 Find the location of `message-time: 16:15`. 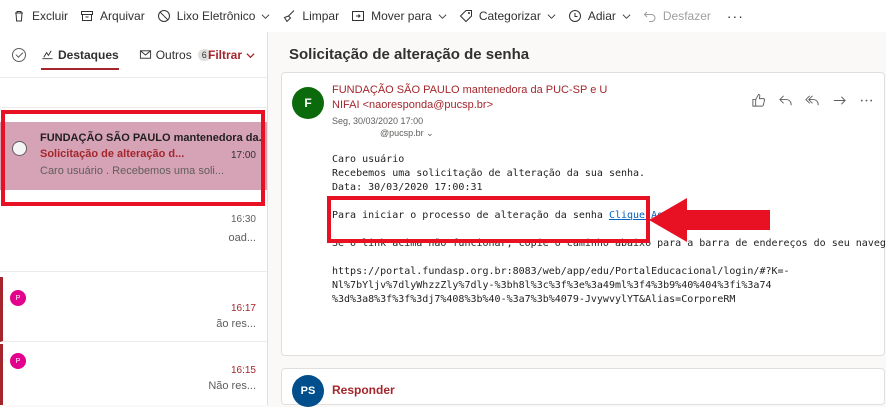

message-time: 16:15 is located at coordinates (243, 370).